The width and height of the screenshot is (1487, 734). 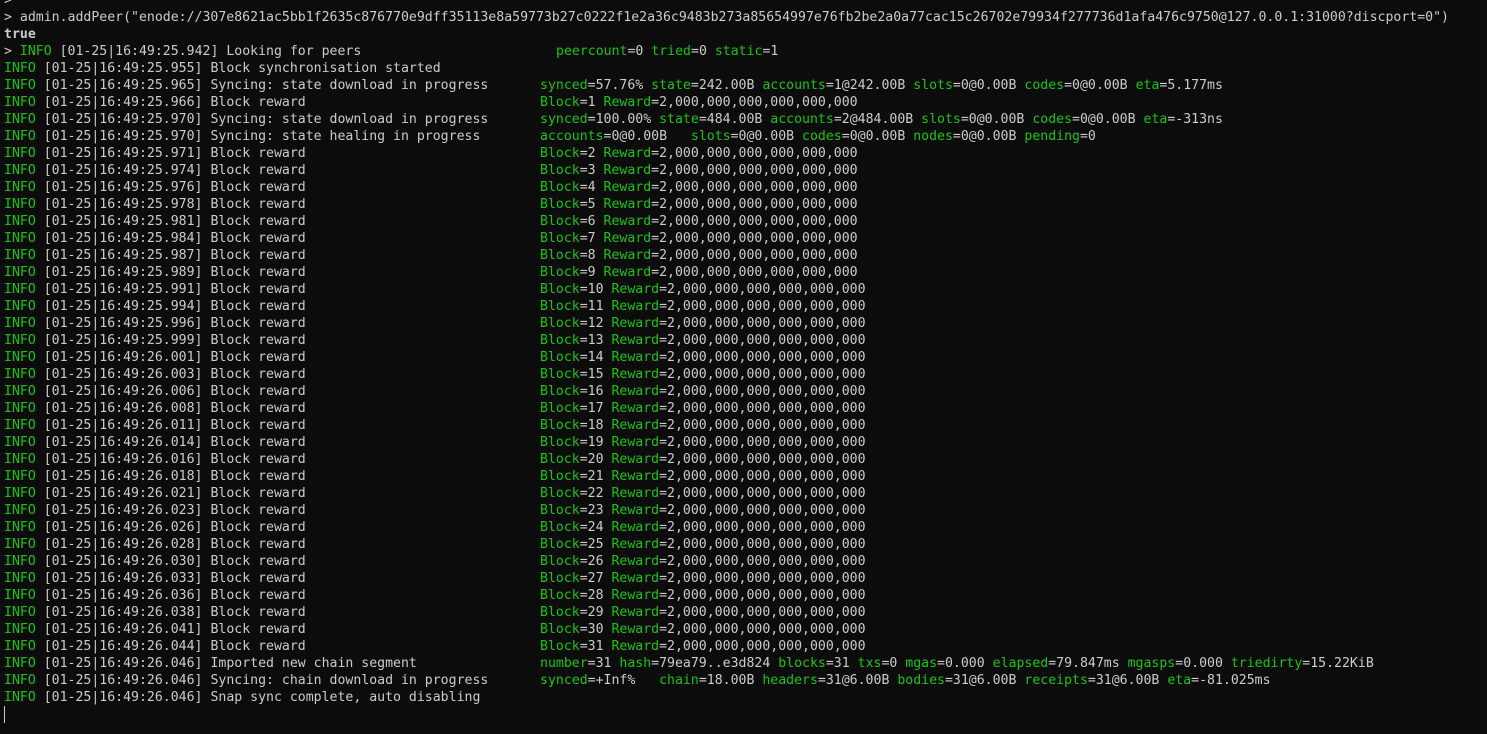 What do you see at coordinates (123, 204) in the screenshot?
I see `log-timestamp: [01-25|16:49:25.978]` at bounding box center [123, 204].